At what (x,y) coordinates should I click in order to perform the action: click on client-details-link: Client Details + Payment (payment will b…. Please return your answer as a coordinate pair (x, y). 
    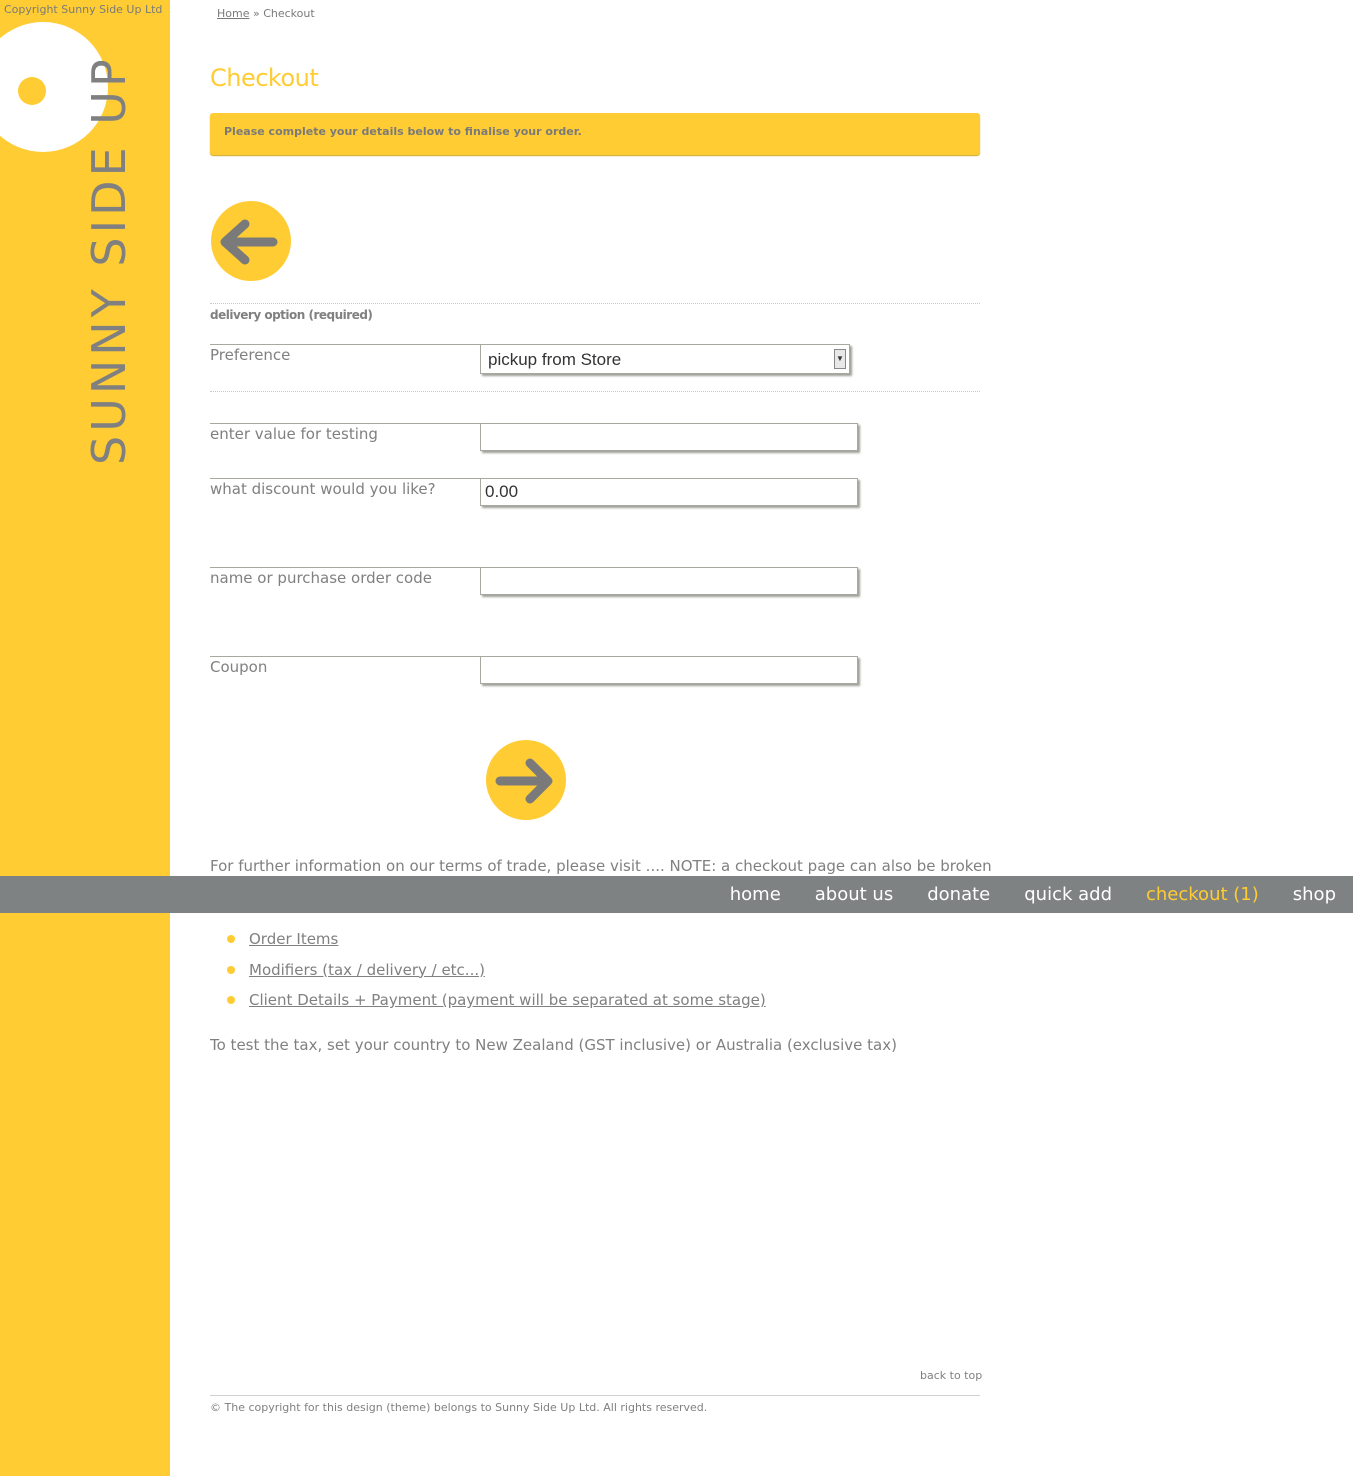
    Looking at the image, I should click on (507, 1000).